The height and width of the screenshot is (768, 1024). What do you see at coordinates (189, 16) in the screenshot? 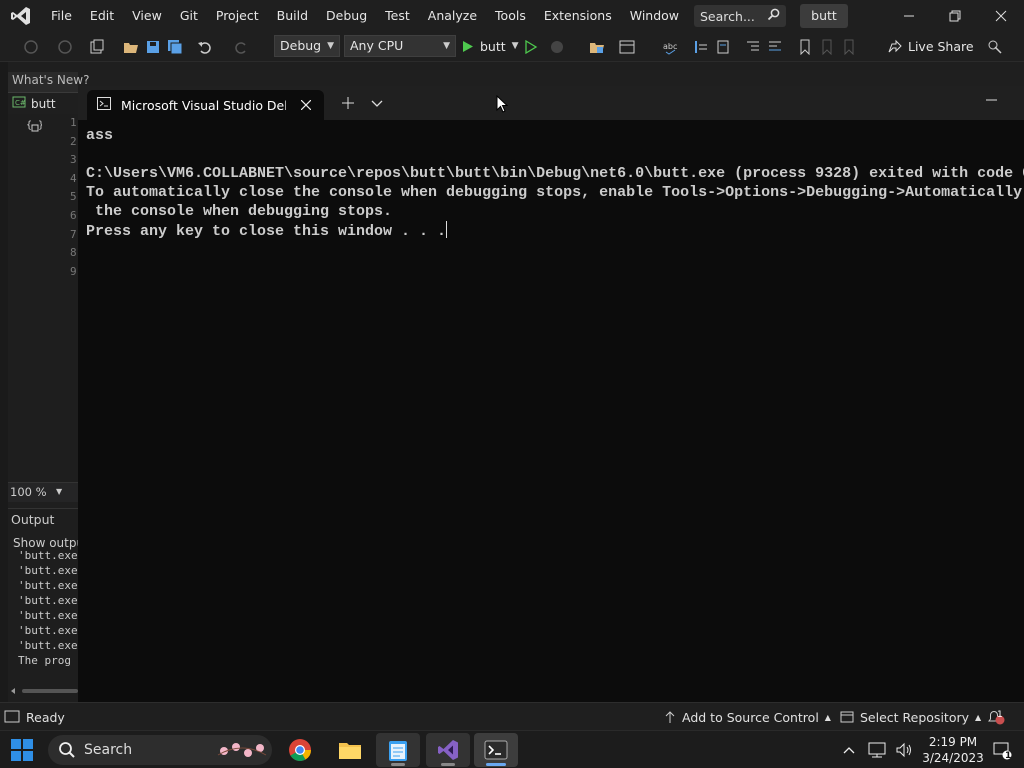
I see `menu-git: Git` at bounding box center [189, 16].